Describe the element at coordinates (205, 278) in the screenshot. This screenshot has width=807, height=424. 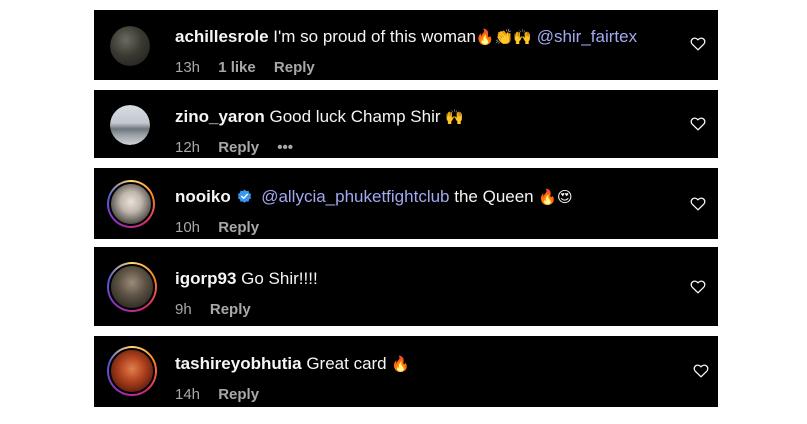
I see `username: igorp93` at that location.